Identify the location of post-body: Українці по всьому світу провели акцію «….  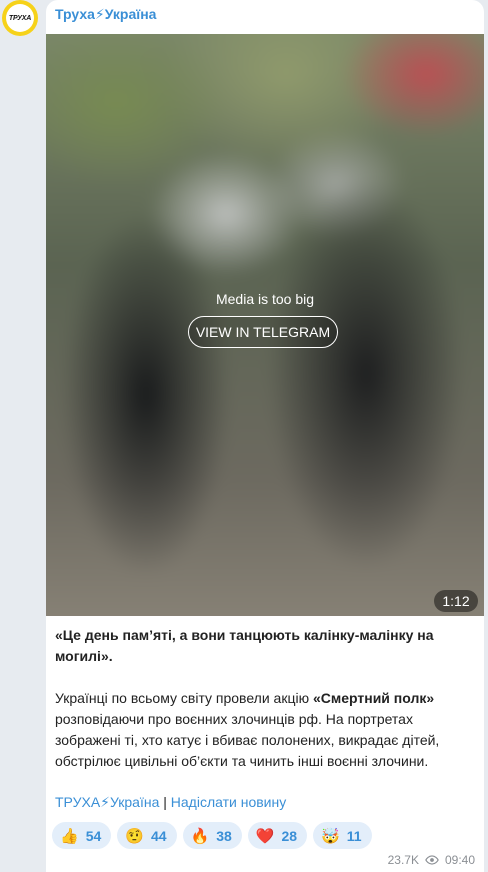
(265, 730).